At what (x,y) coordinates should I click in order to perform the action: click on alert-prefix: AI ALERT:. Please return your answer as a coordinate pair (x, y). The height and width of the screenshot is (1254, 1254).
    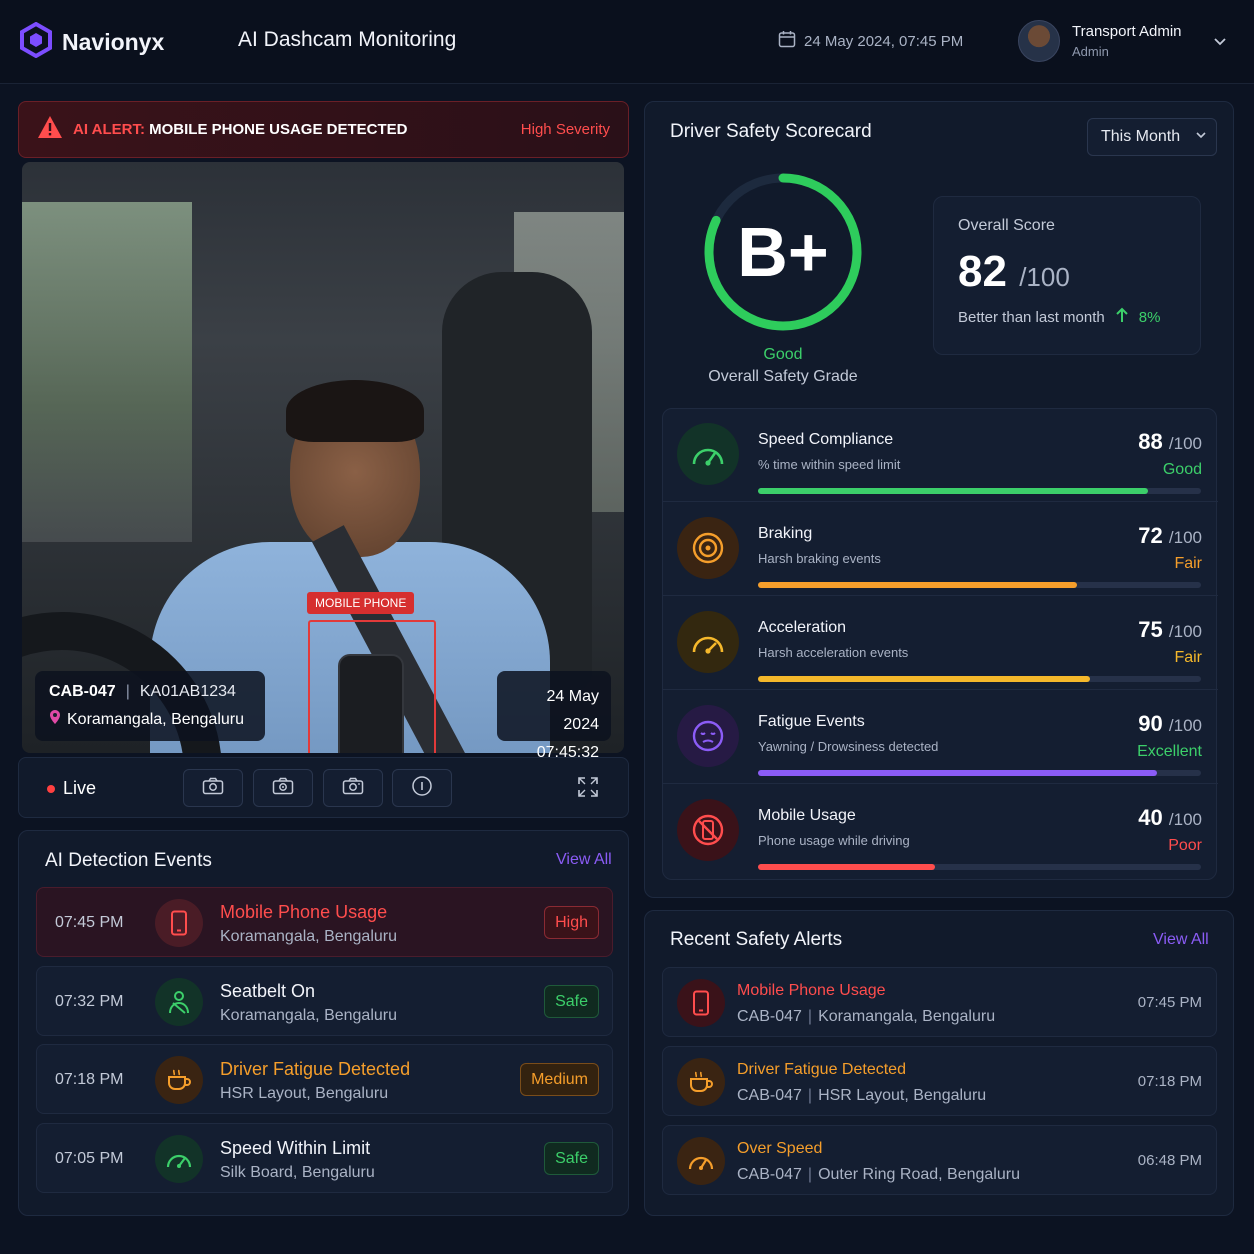
    Looking at the image, I should click on (109, 129).